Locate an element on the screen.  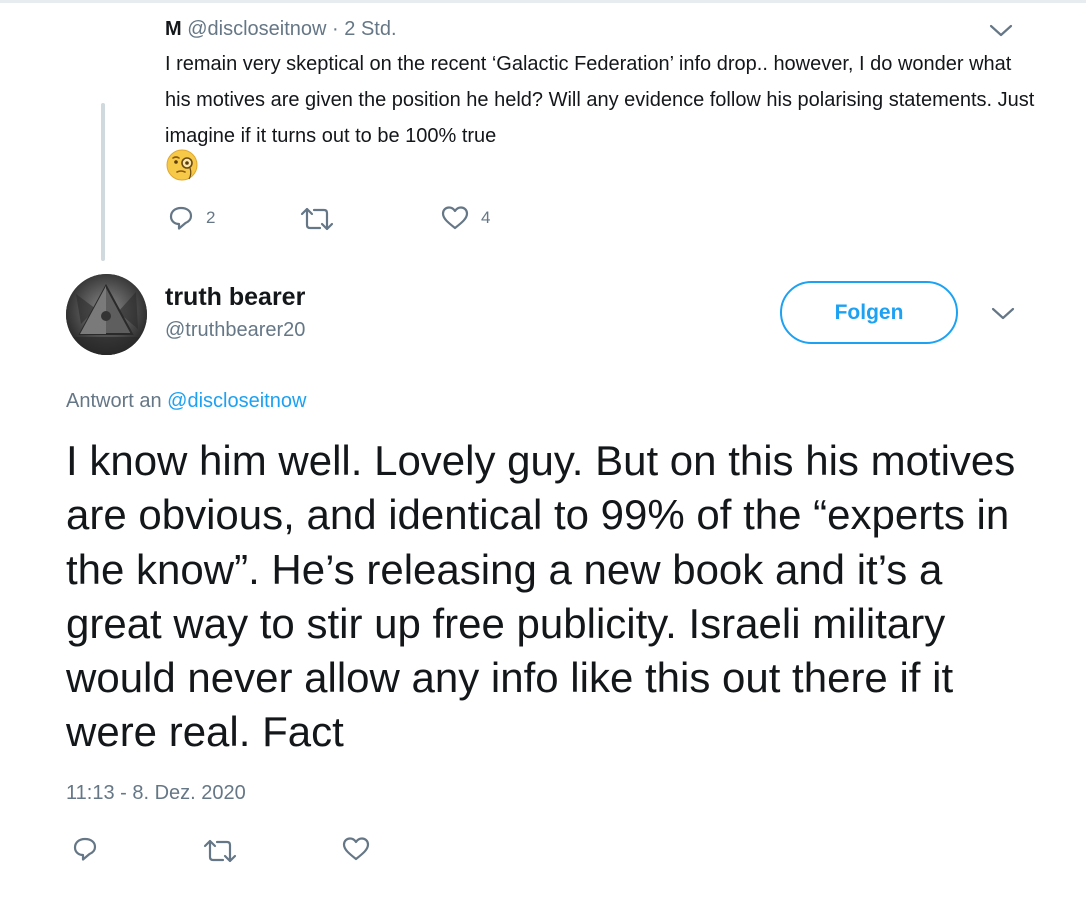
author-display-name: truth bearer is located at coordinates (235, 297).